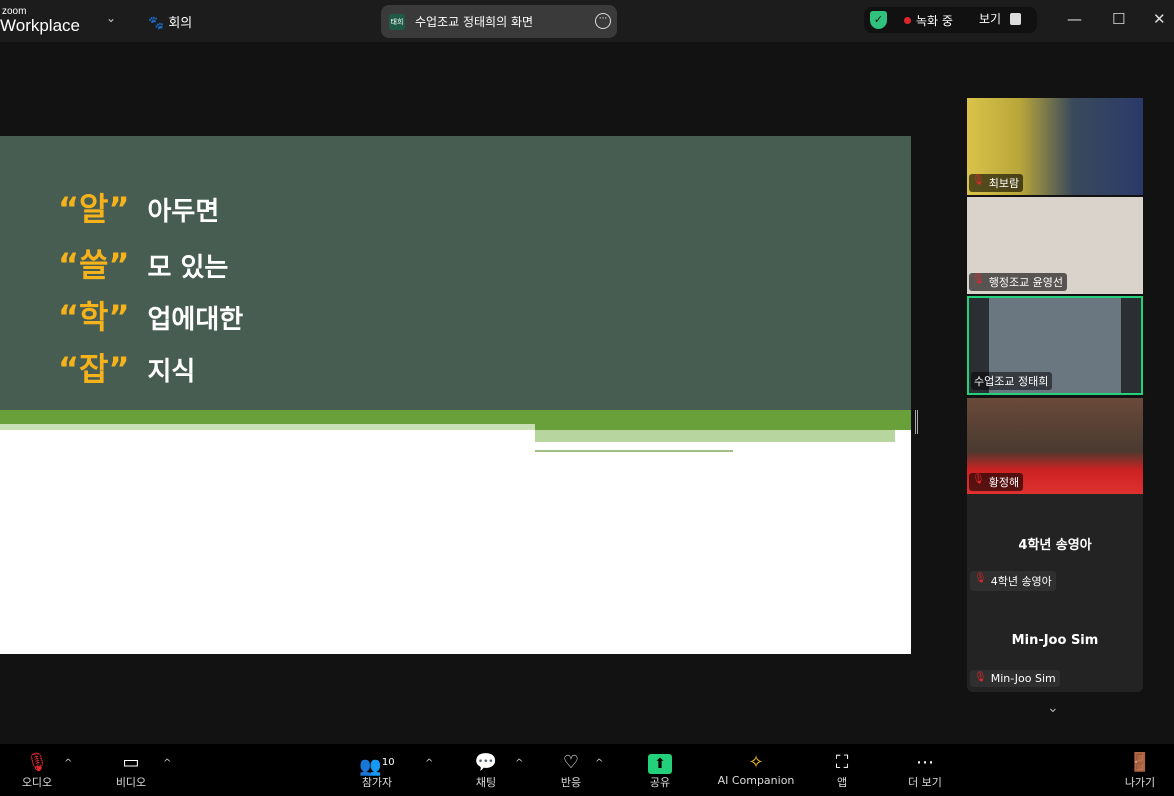 Image resolution: width=1174 pixels, height=796 pixels. What do you see at coordinates (934, 21) in the screenshot?
I see `recording-status: 녹화 중` at bounding box center [934, 21].